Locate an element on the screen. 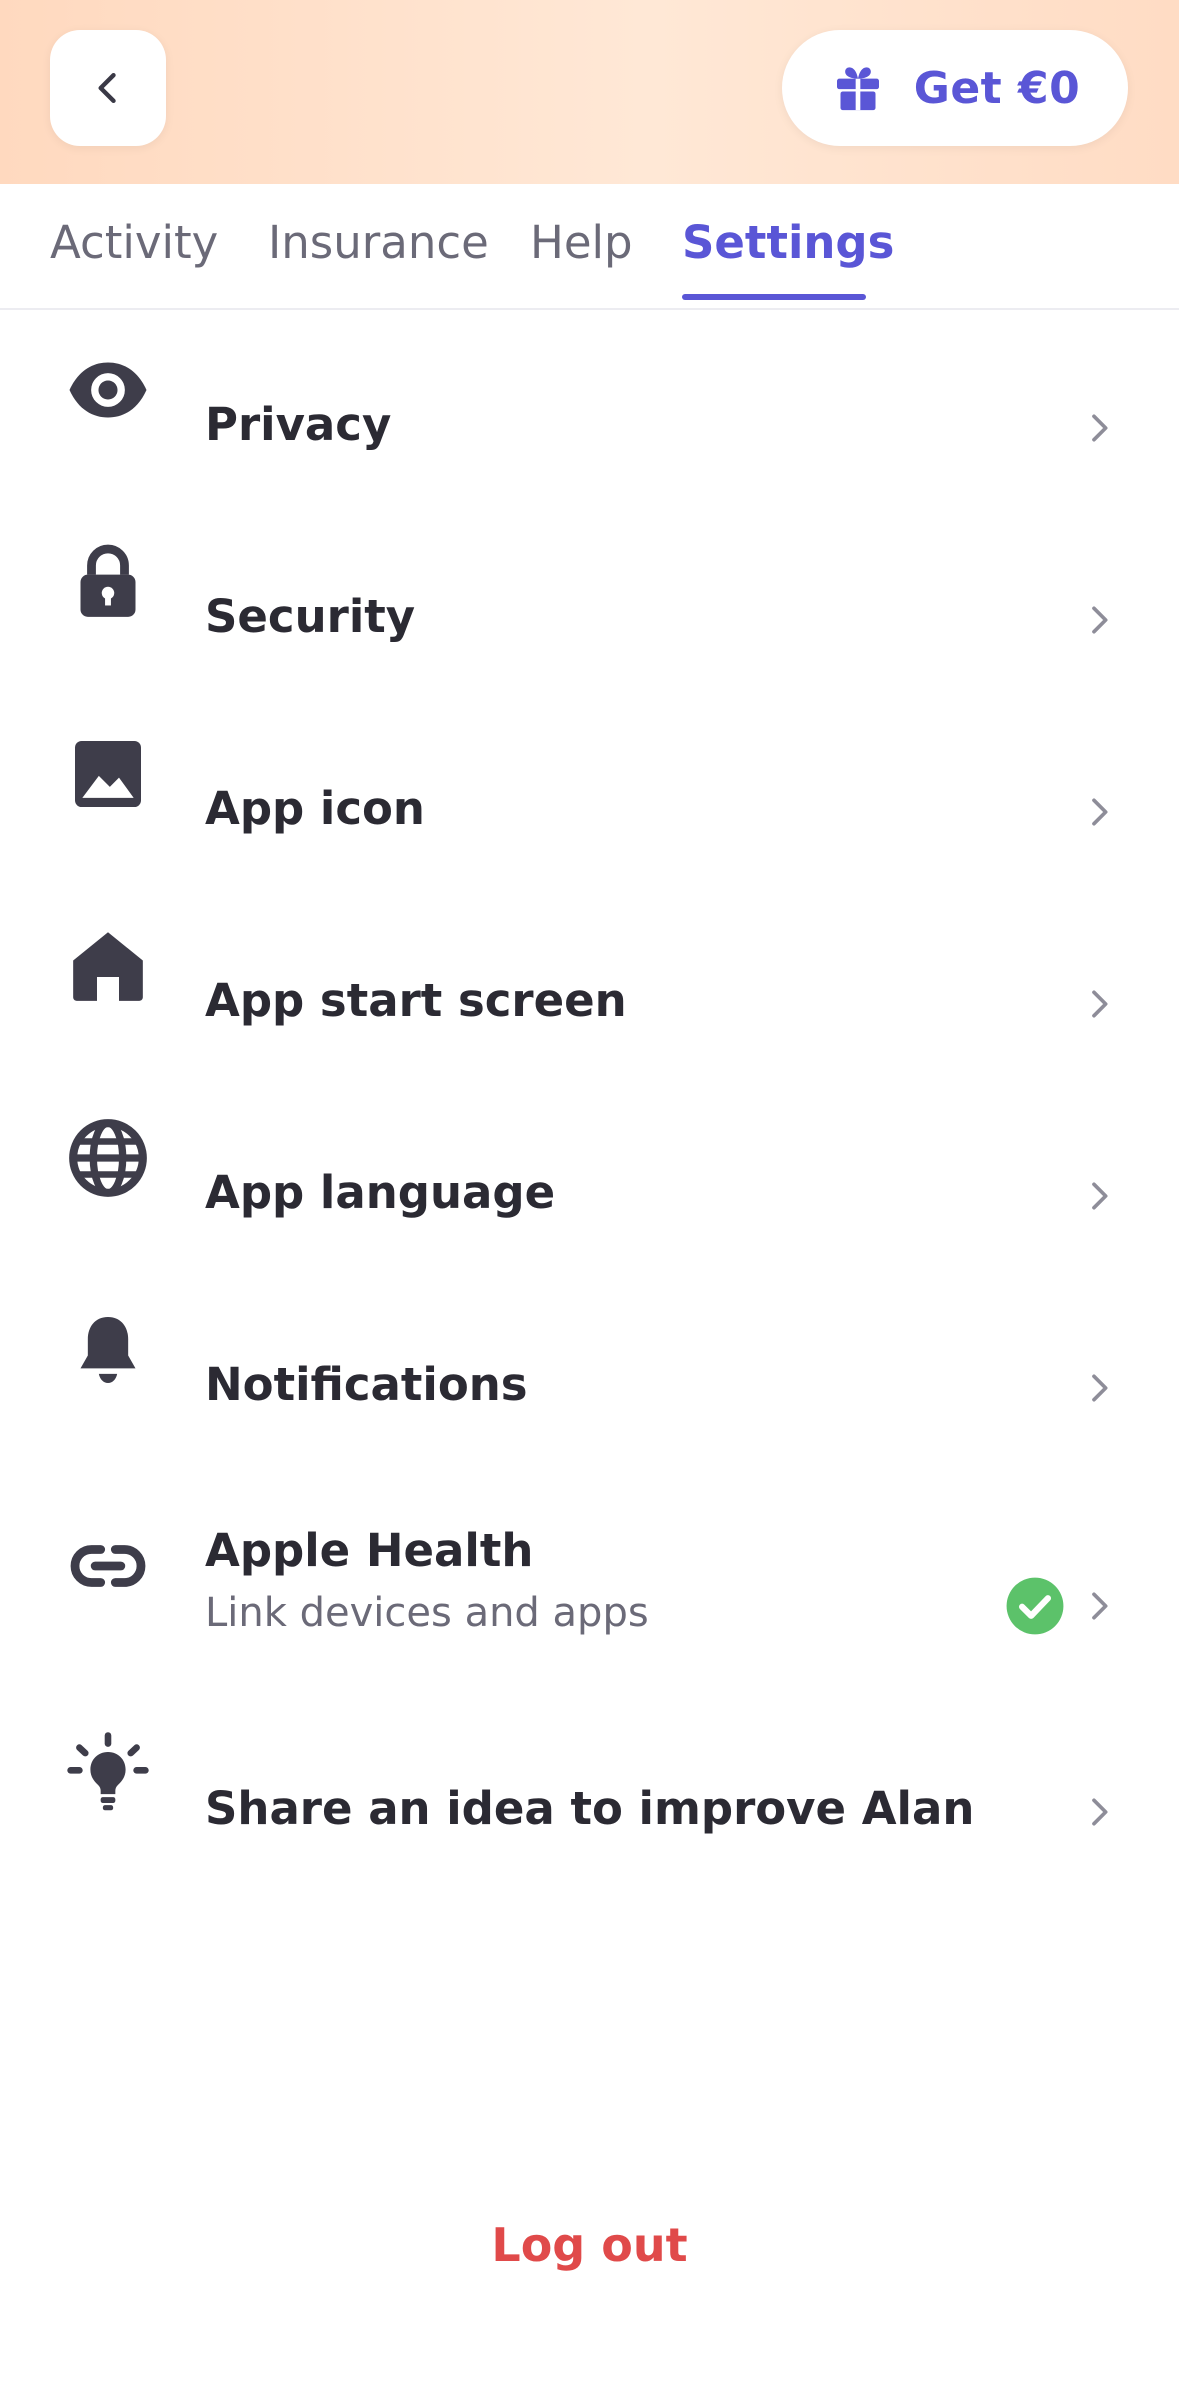 The height and width of the screenshot is (2396, 1179). settings-item-privacy: Privacy is located at coordinates (589, 390).